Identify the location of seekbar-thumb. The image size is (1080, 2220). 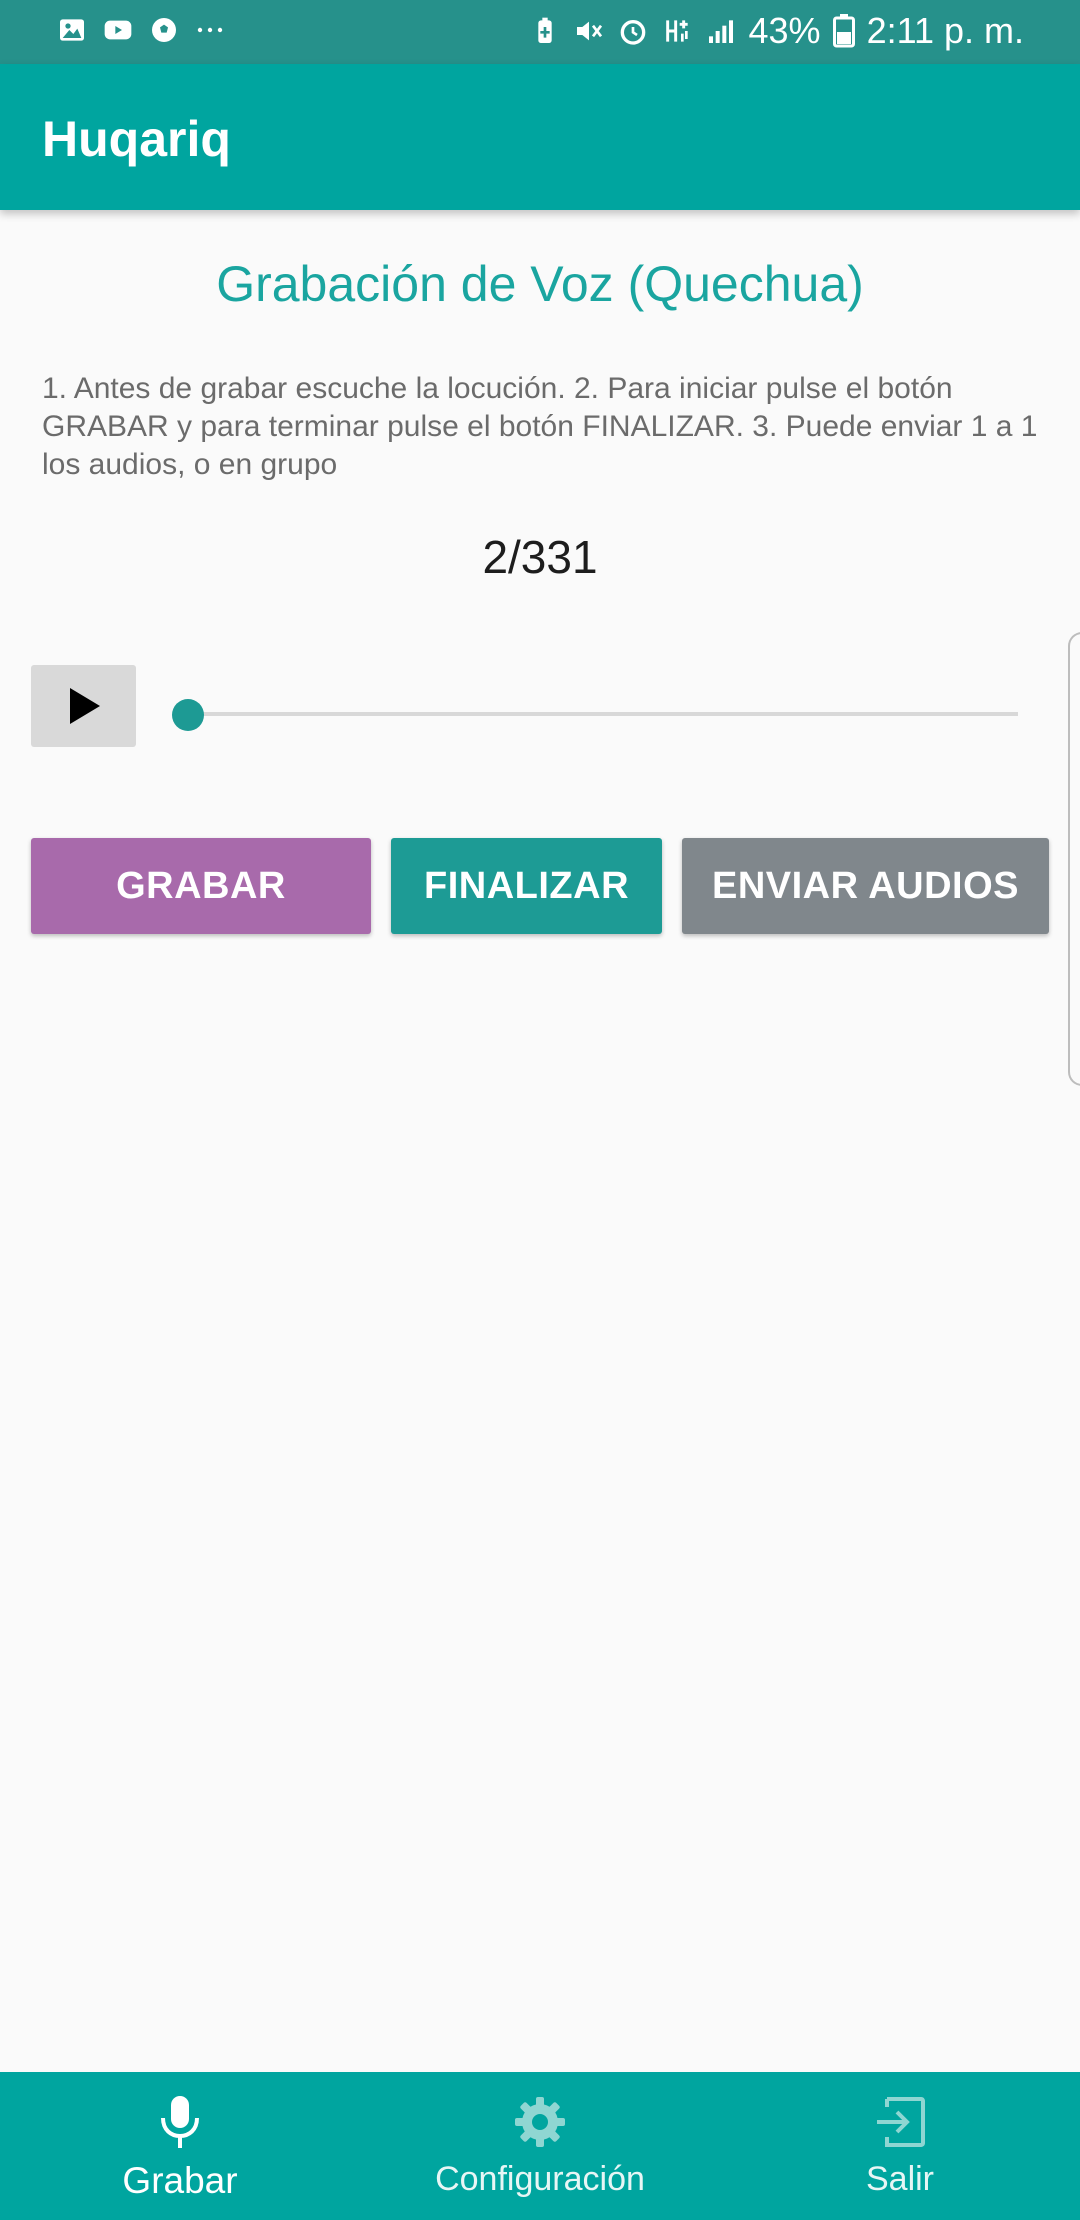
(188, 715).